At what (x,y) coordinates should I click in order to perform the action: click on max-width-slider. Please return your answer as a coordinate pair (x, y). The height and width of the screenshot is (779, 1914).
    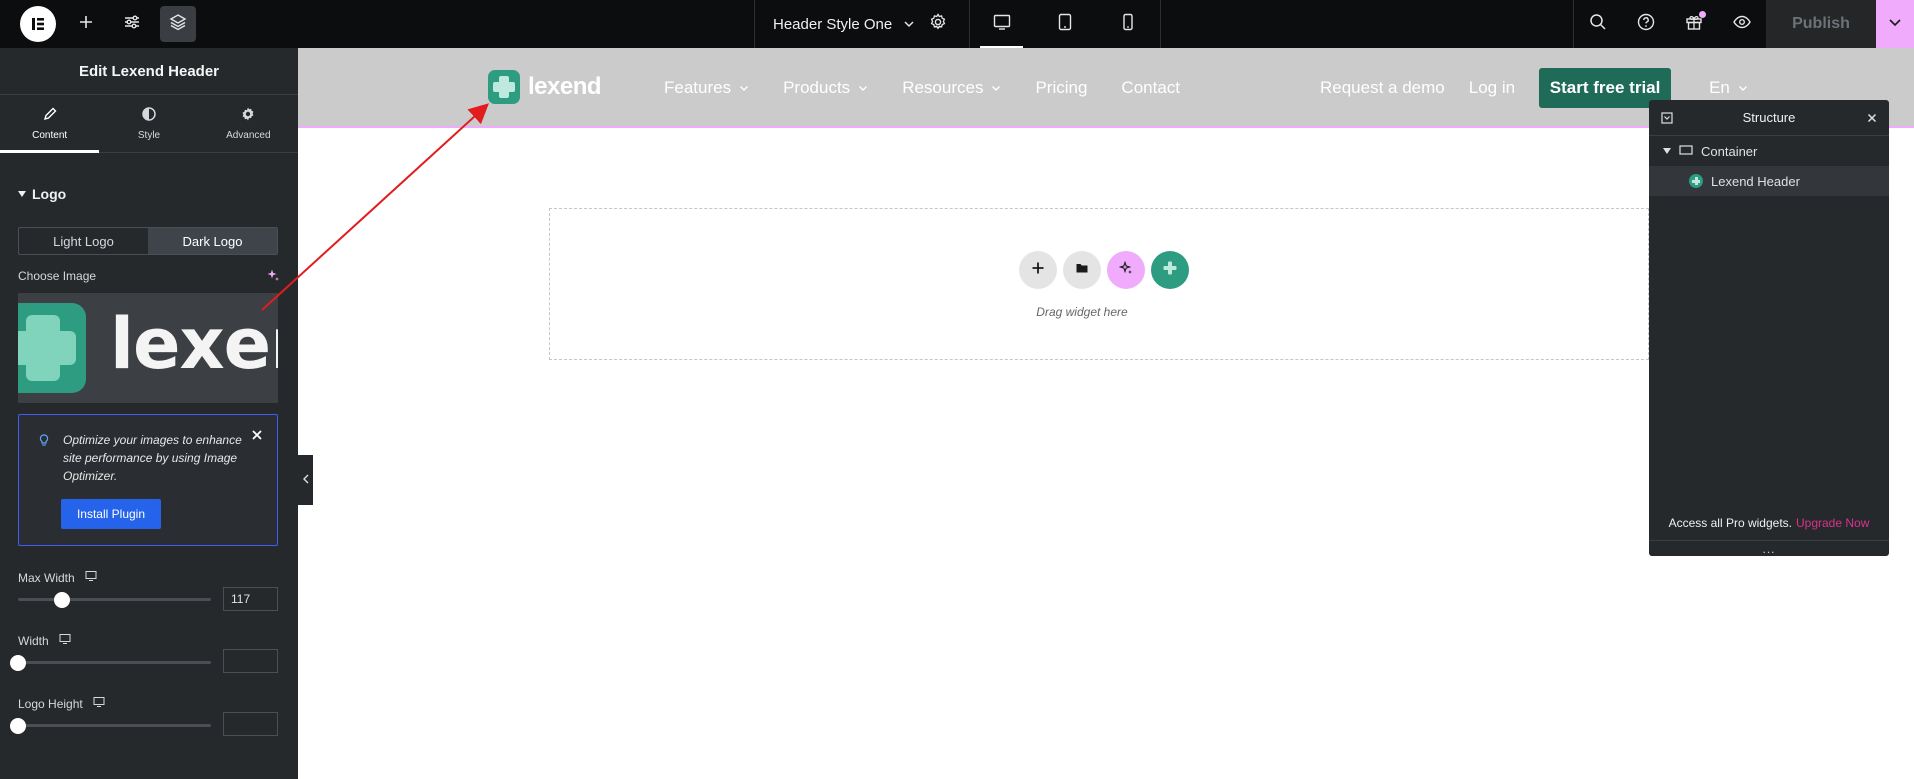
    Looking at the image, I should click on (114, 599).